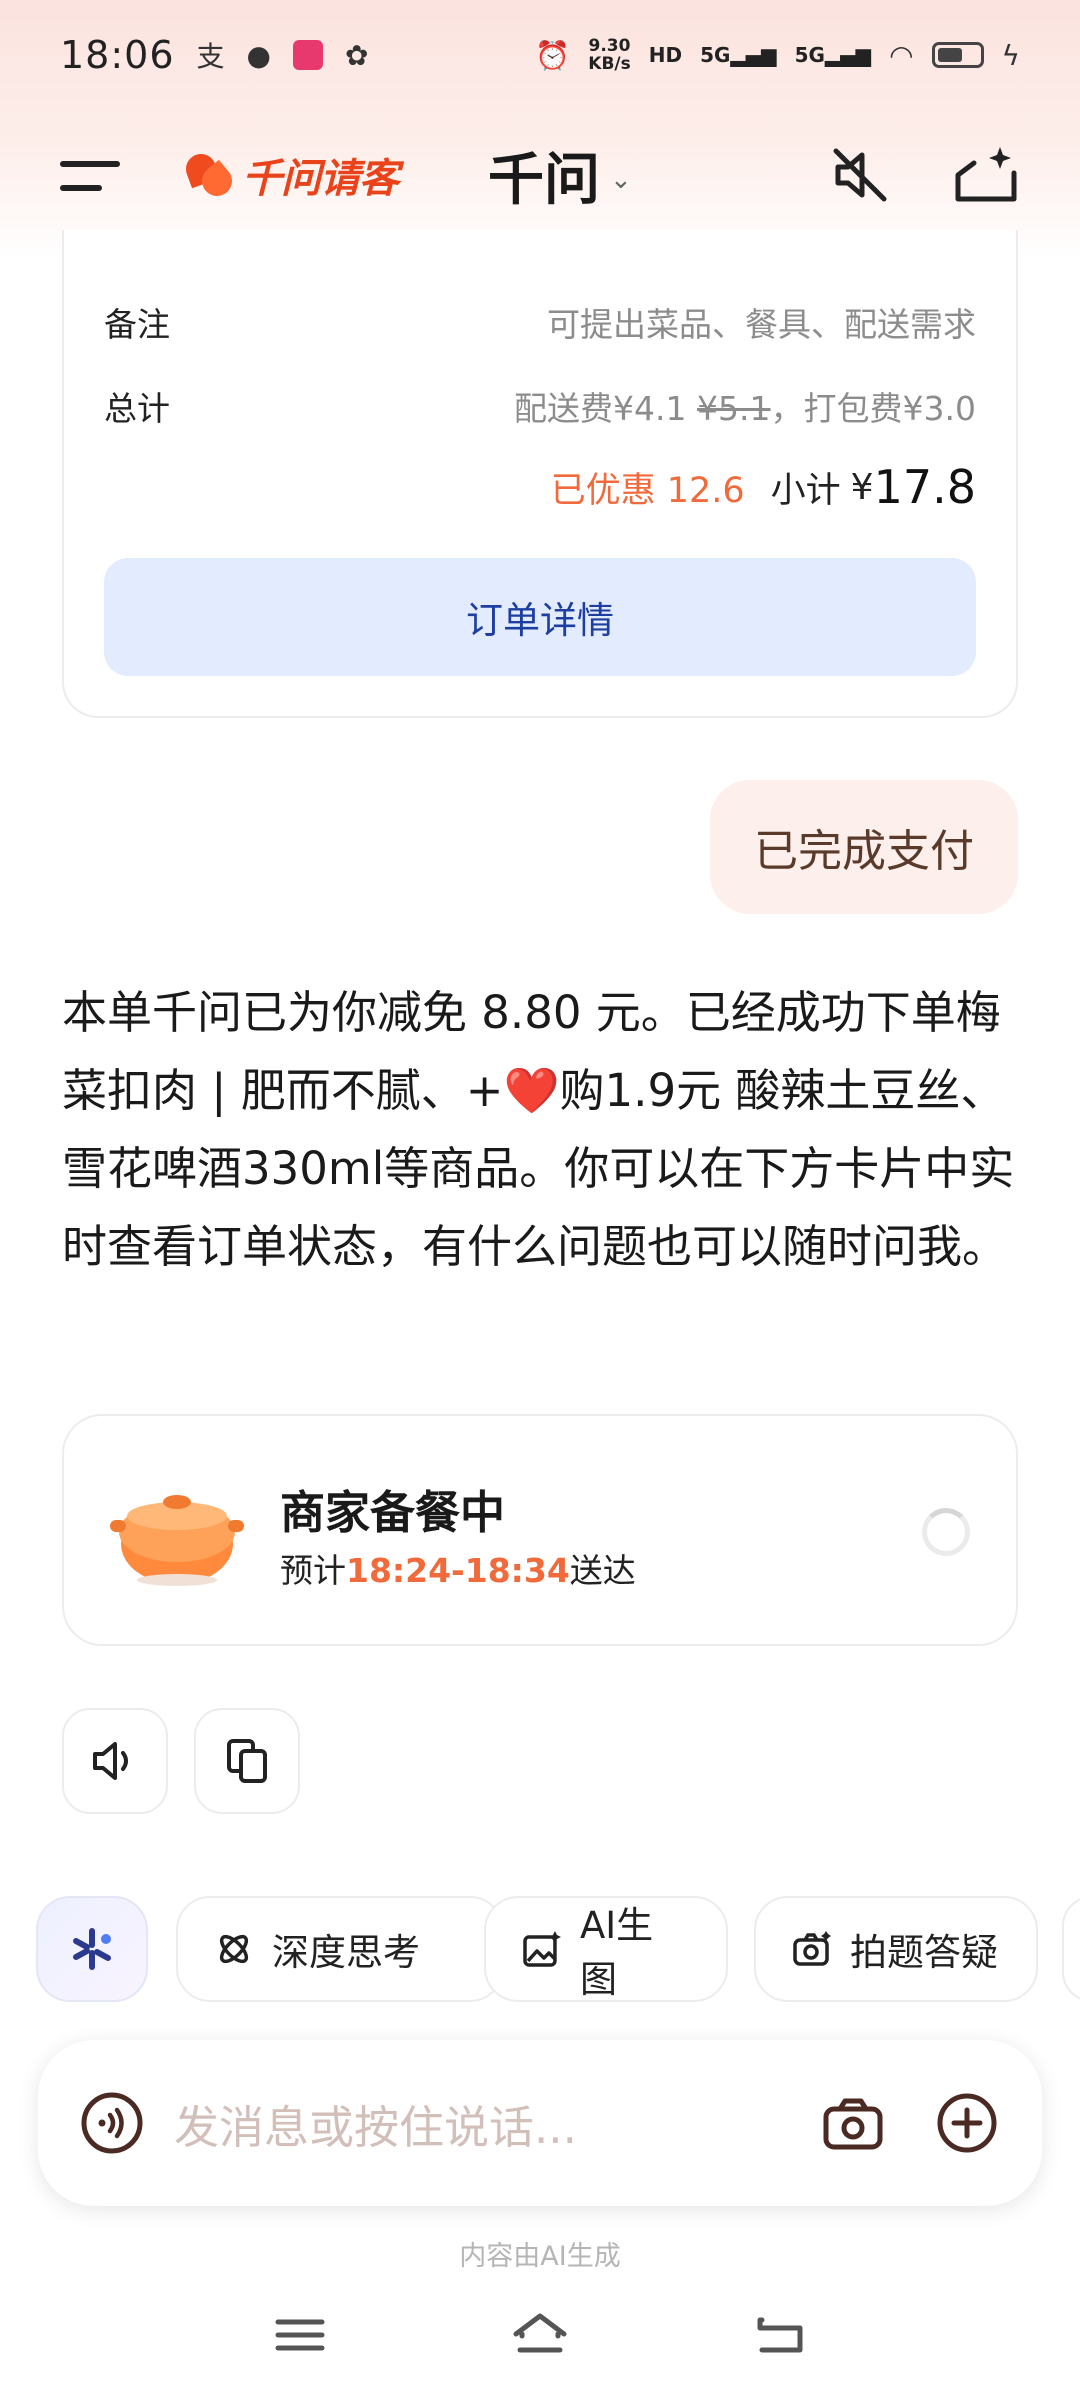 The height and width of the screenshot is (2400, 1080). I want to click on signal-sim1-icon: 5G▂▄▆, so click(738, 55).